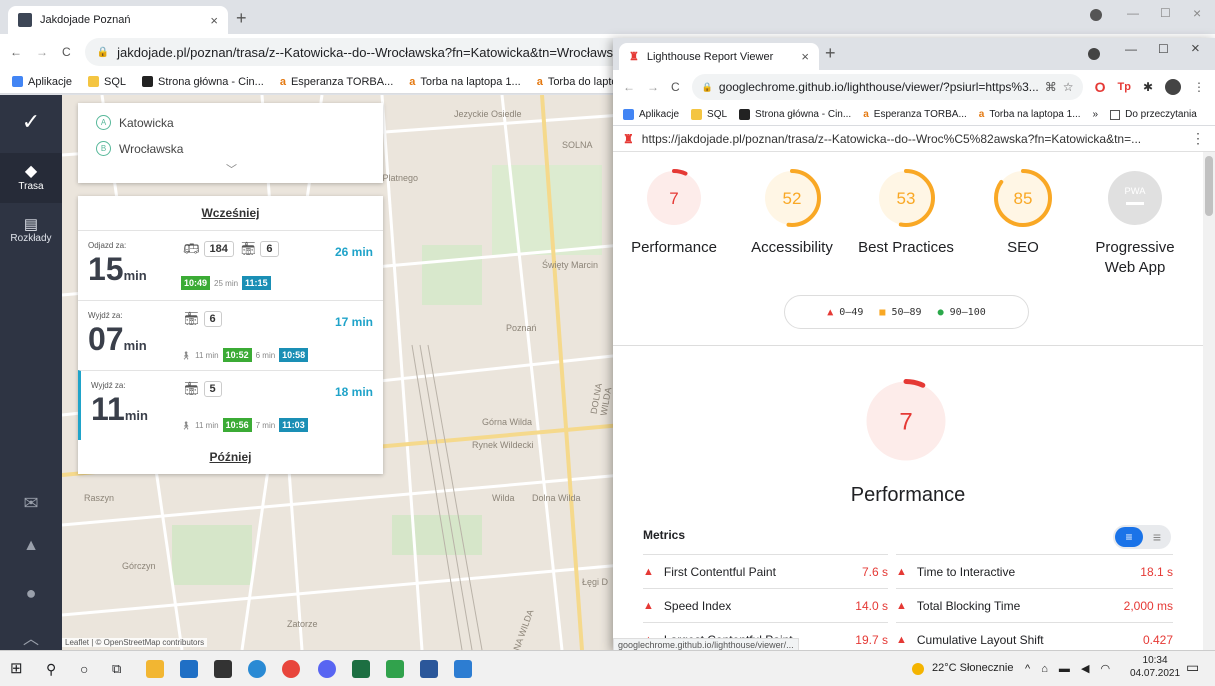  What do you see at coordinates (1209, 401) in the screenshot?
I see `scrollbar` at bounding box center [1209, 401].